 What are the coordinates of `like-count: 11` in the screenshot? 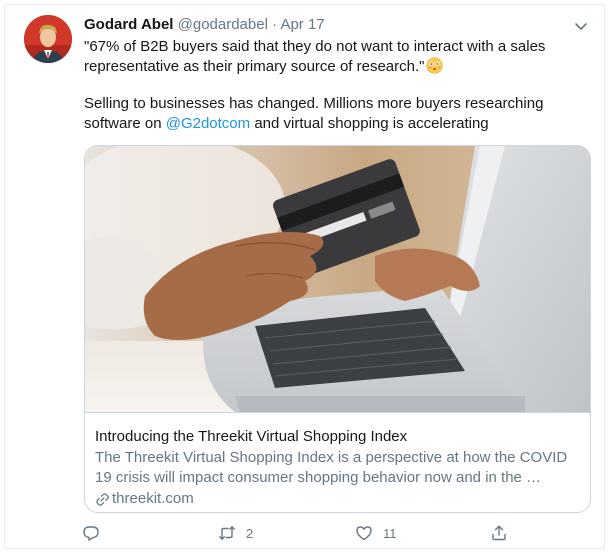 It's located at (390, 533).